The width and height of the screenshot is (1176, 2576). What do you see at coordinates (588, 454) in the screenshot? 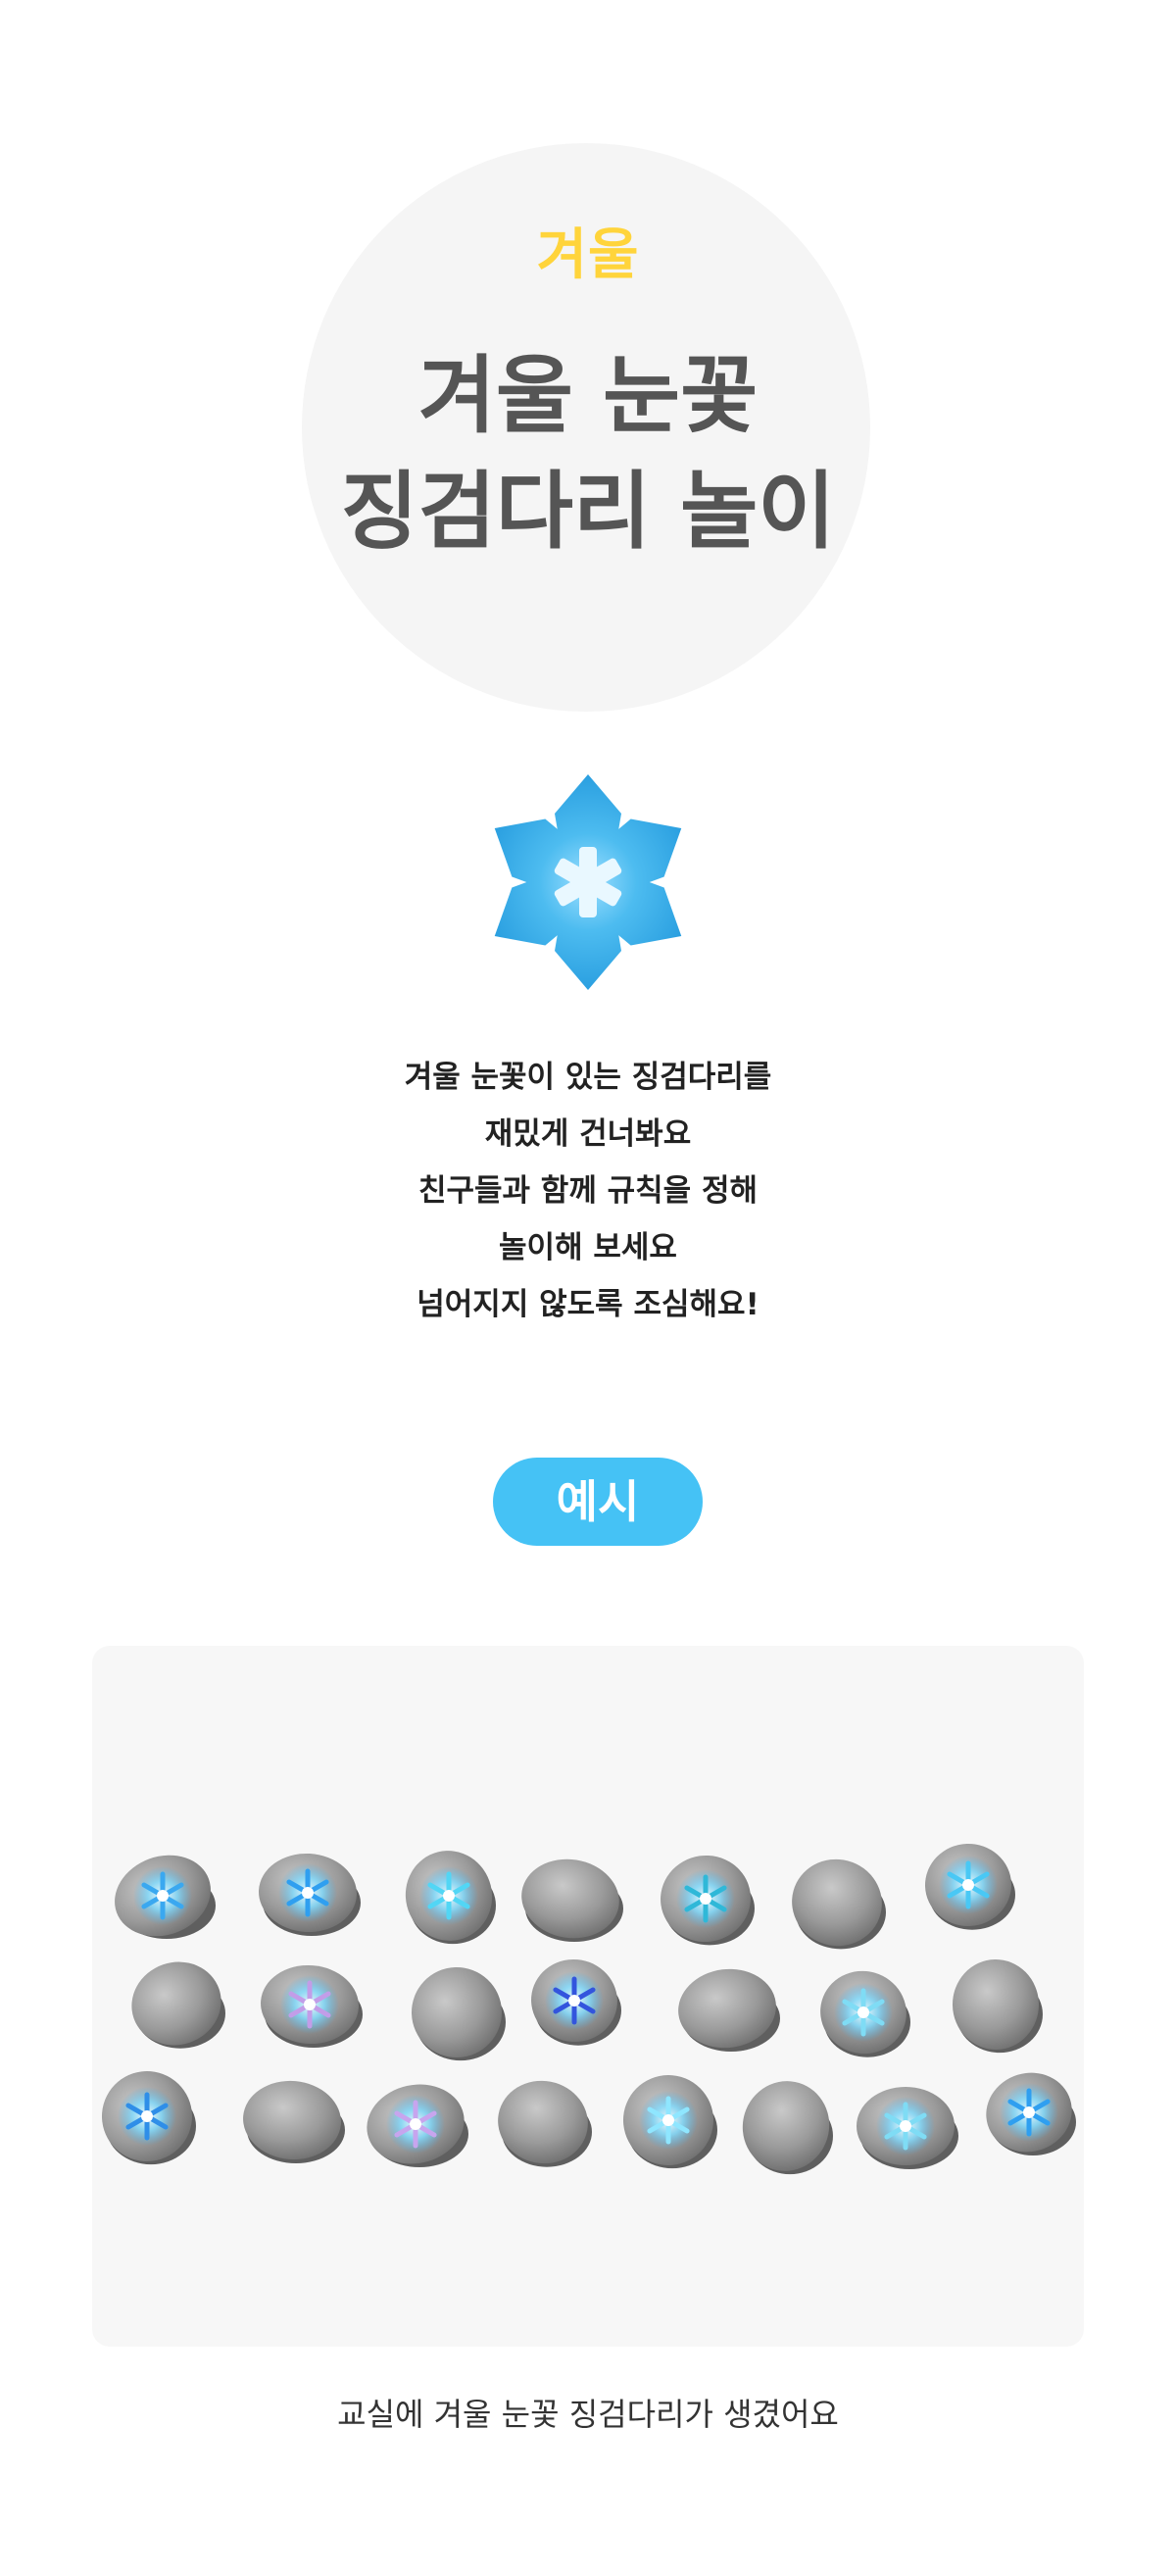
I see `page-title: 겨울 눈꽃 징검다리 놀이` at bounding box center [588, 454].